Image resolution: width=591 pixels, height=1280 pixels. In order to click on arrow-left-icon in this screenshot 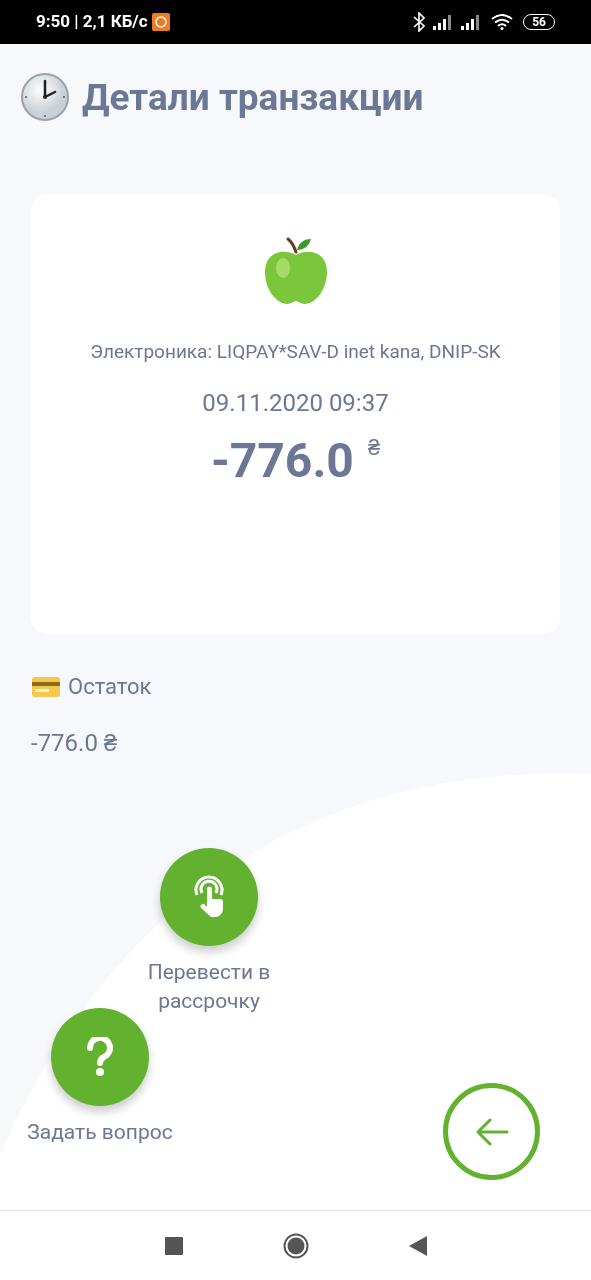, I will do `click(491, 1131)`.